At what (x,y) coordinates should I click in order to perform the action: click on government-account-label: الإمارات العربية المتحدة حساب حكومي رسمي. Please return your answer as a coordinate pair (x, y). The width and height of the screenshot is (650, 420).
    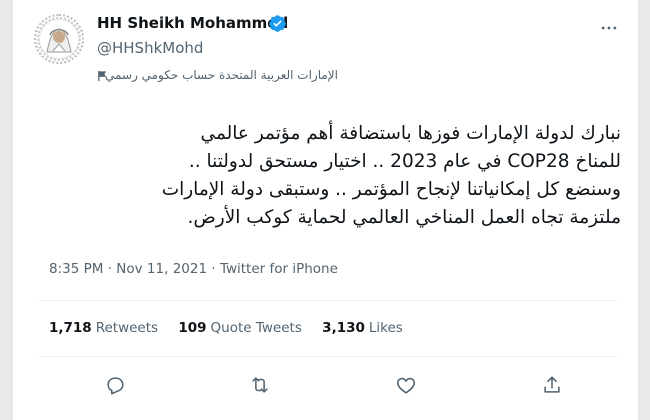
    Looking at the image, I should click on (221, 75).